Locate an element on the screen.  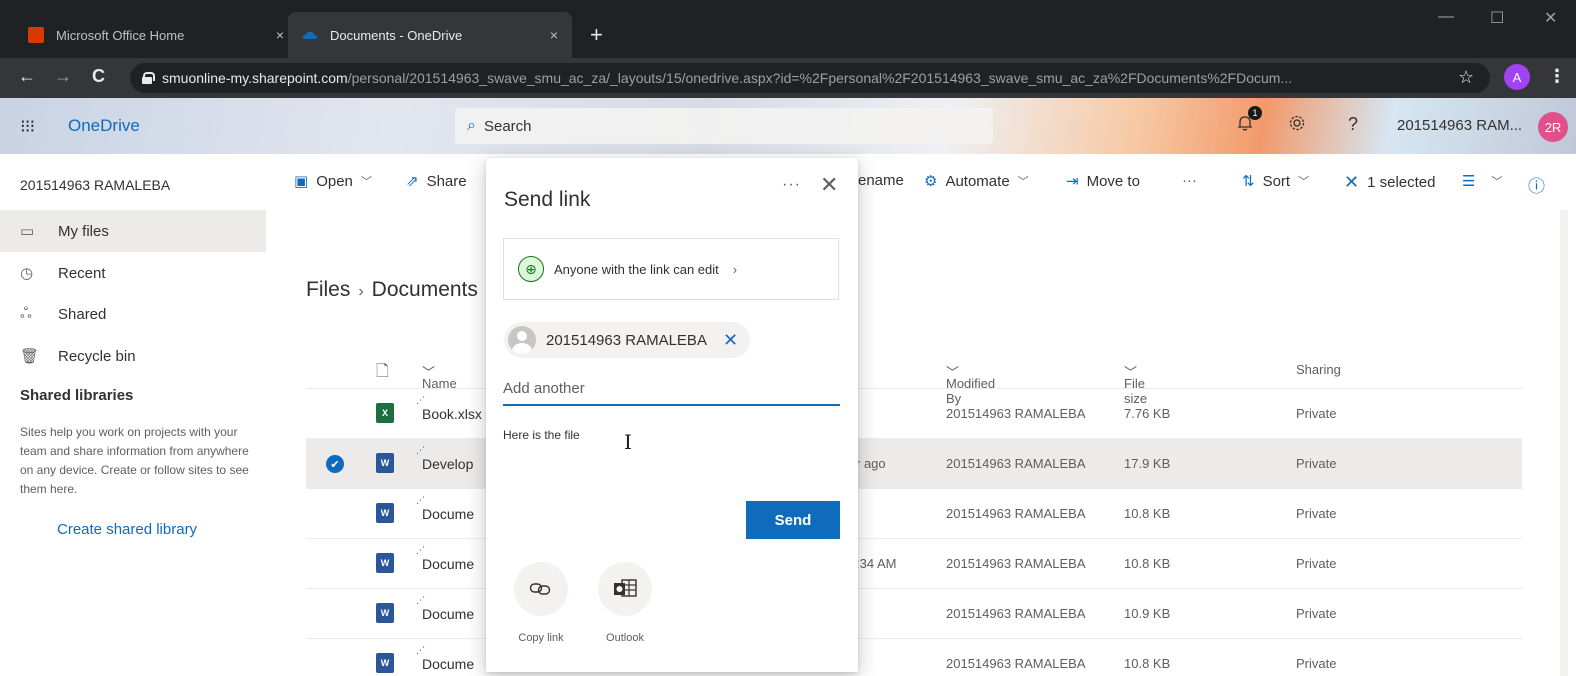
recycle-bin-icon: 🗑 is located at coordinates (30, 356).